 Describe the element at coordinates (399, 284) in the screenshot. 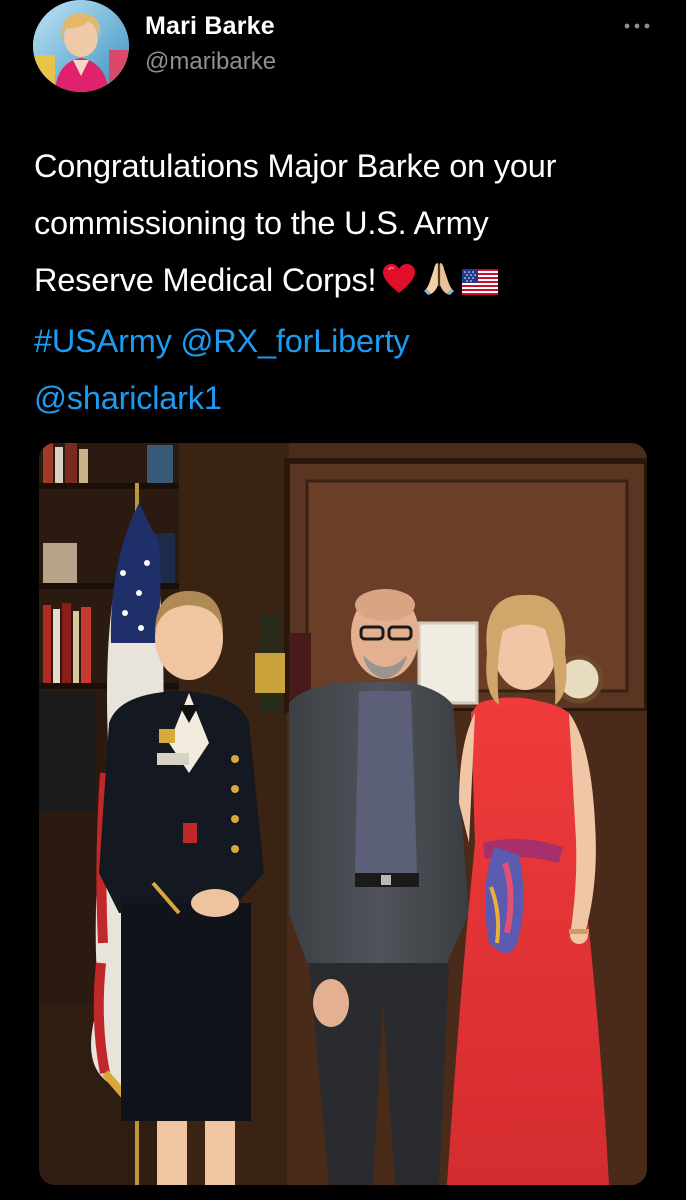

I see `red-heart-icon` at that location.